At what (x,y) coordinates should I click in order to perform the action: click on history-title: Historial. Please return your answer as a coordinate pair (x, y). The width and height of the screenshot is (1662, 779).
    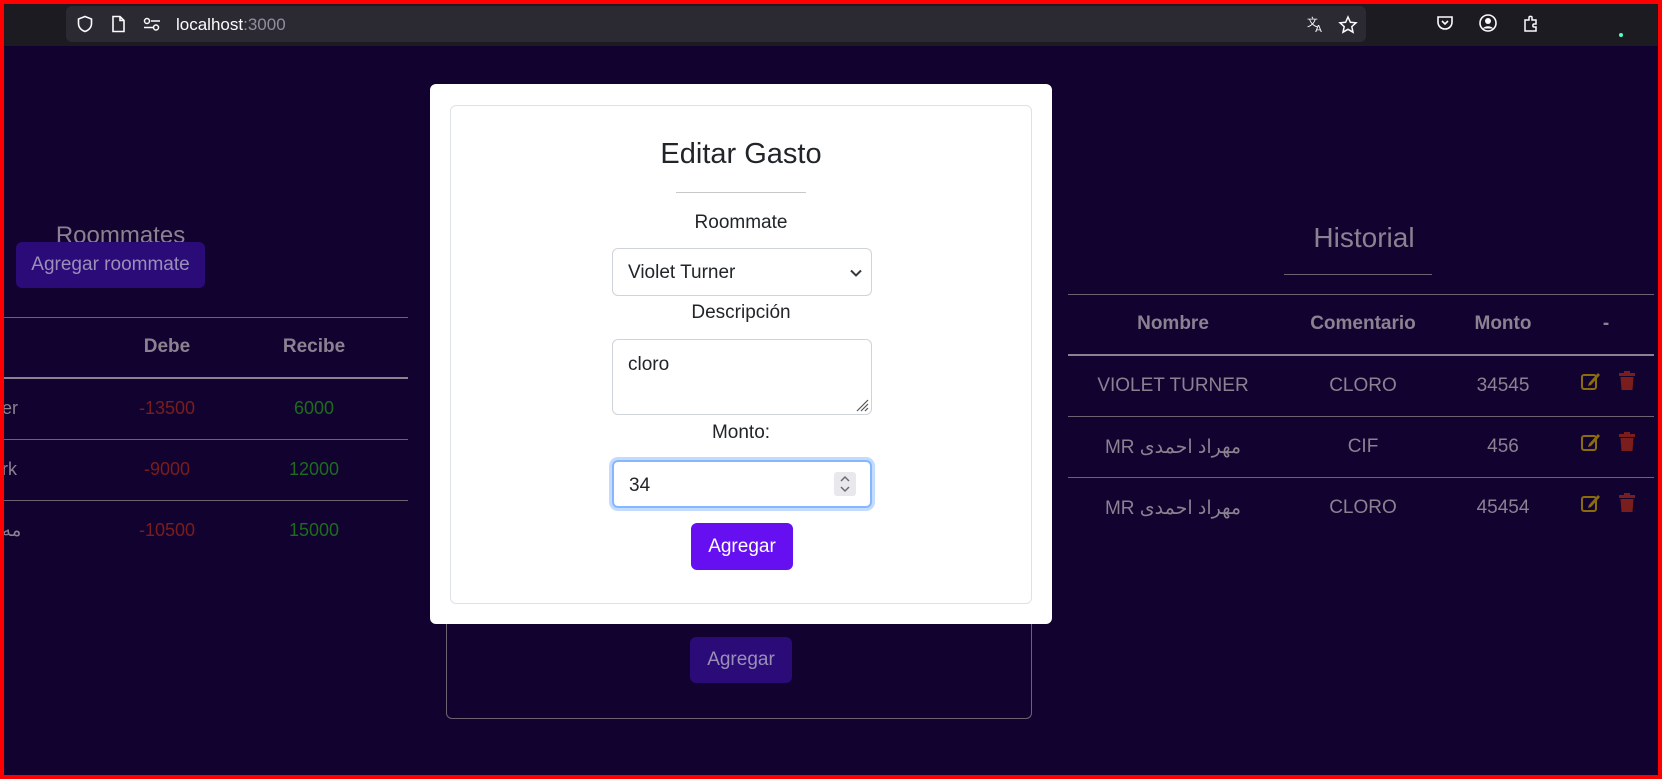
    Looking at the image, I should click on (1364, 237).